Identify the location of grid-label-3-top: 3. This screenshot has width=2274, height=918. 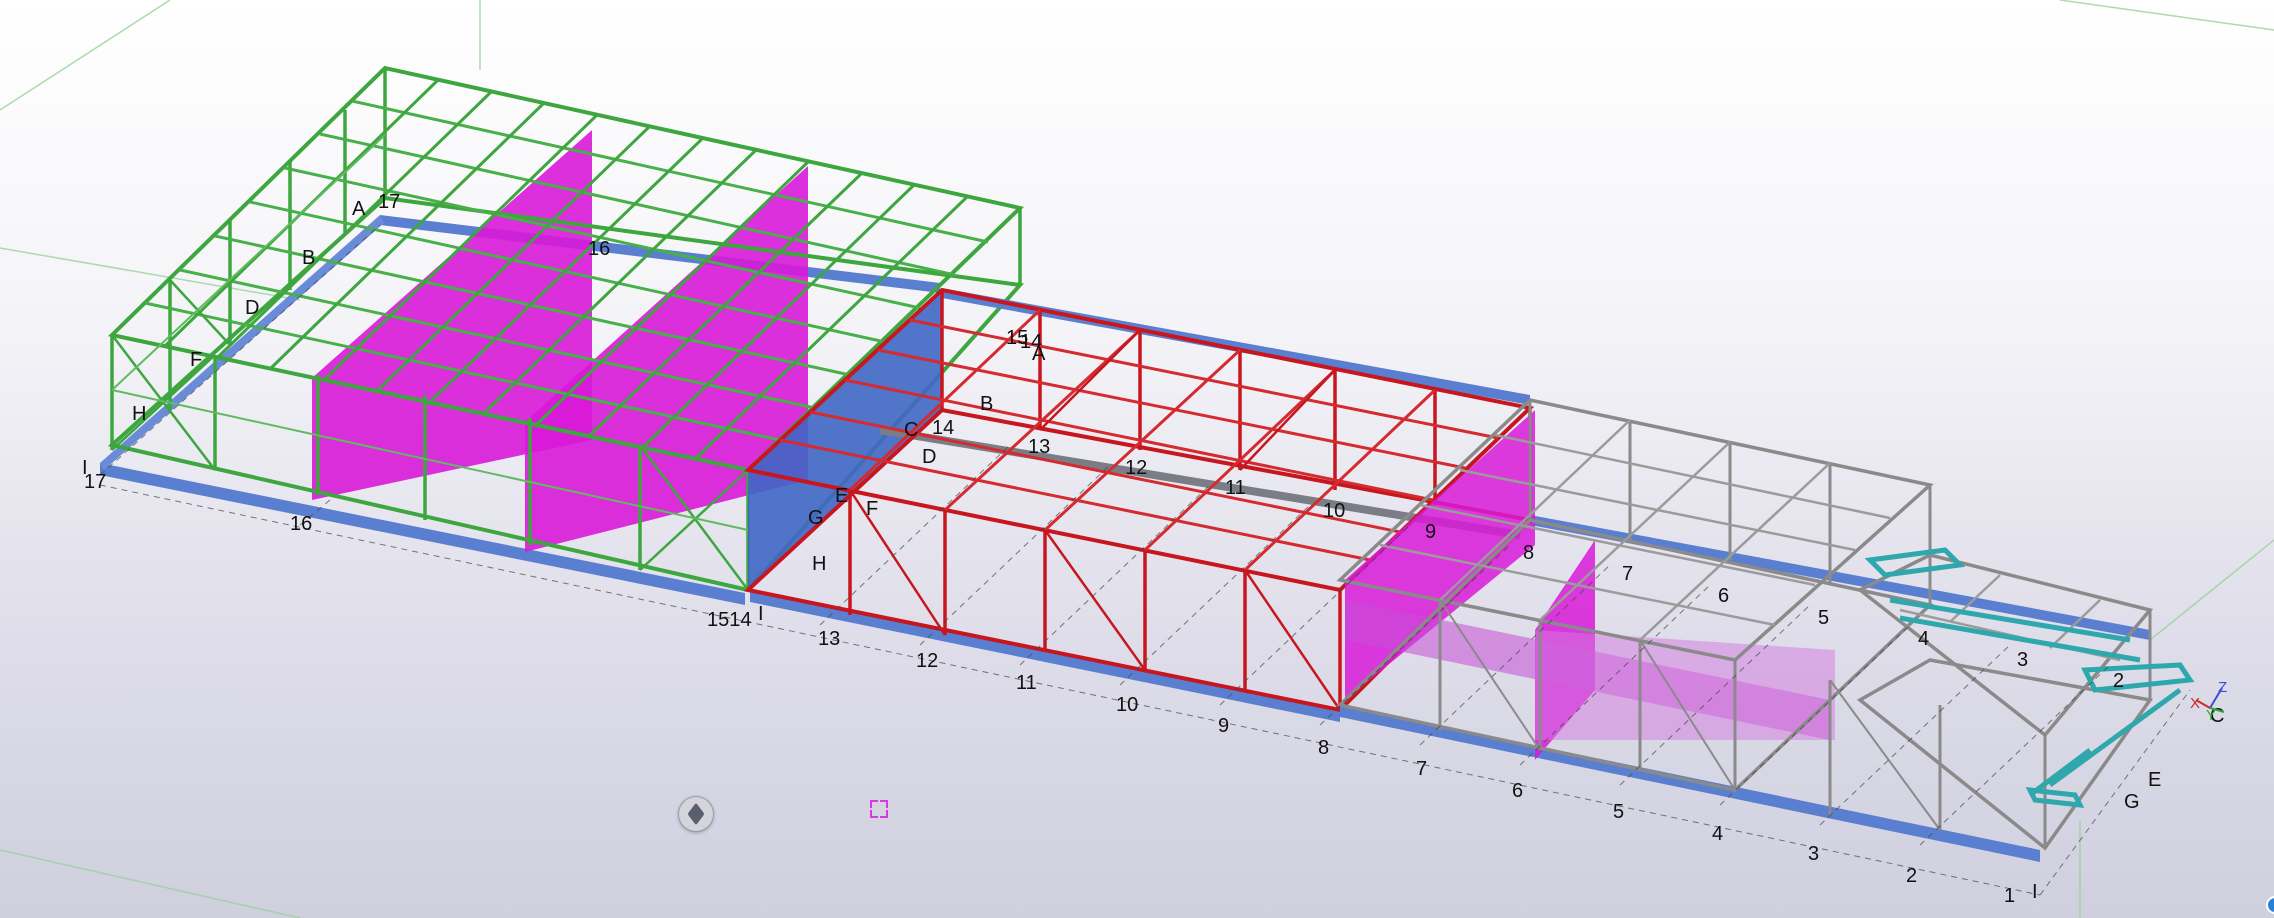
(2022, 660).